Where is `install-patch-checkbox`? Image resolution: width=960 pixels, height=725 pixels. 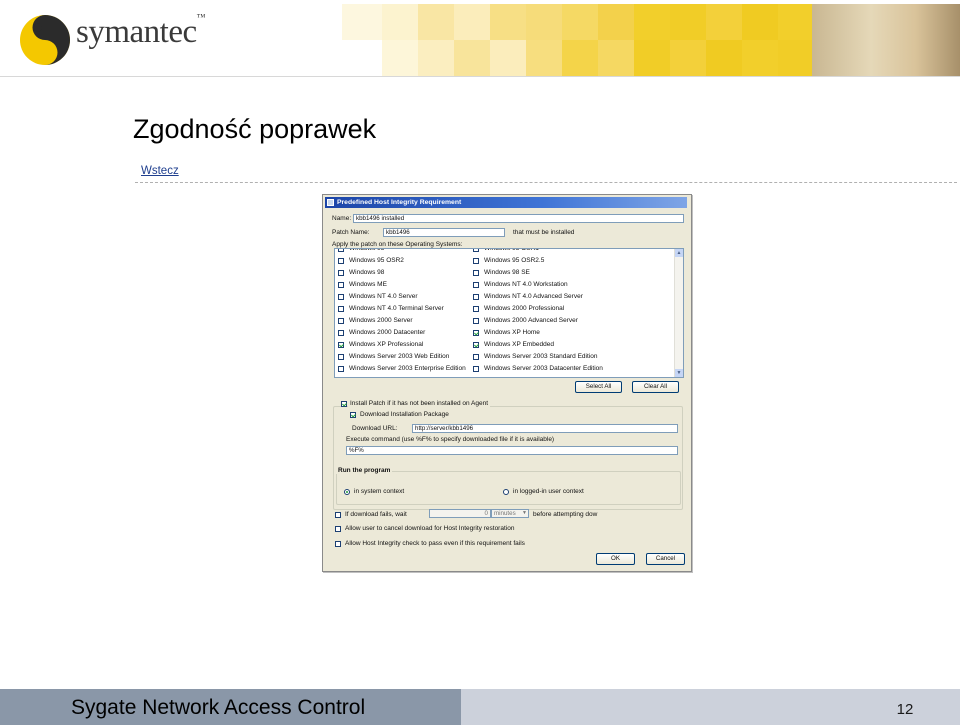
install-patch-checkbox is located at coordinates (344, 404).